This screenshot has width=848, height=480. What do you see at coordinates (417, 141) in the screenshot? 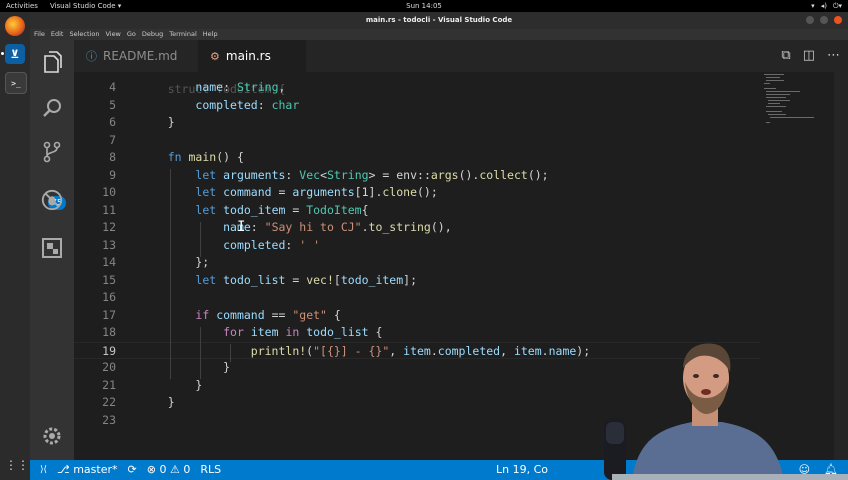
I see `code-line: 7` at bounding box center [417, 141].